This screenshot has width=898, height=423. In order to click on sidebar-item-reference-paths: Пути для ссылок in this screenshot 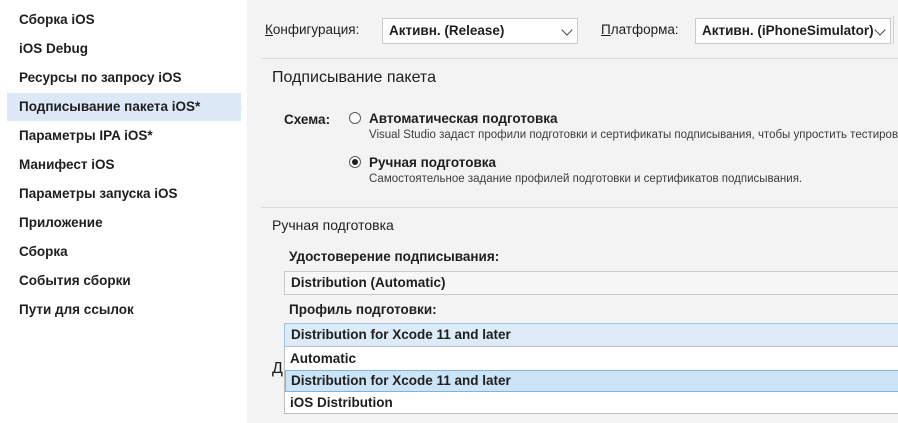, I will do `click(124, 310)`.